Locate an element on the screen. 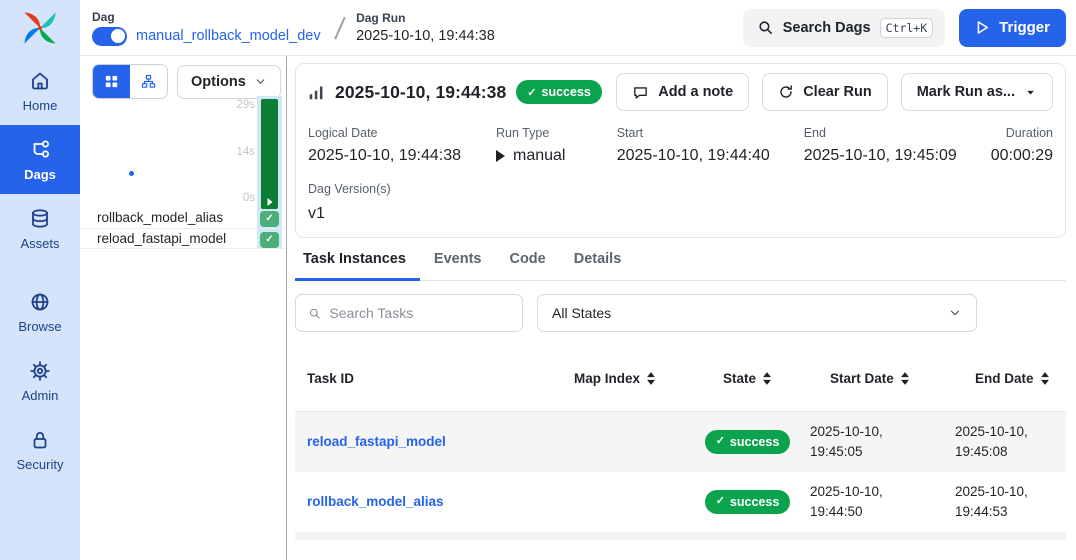  duration-tick-14s: 14s is located at coordinates (245, 152).